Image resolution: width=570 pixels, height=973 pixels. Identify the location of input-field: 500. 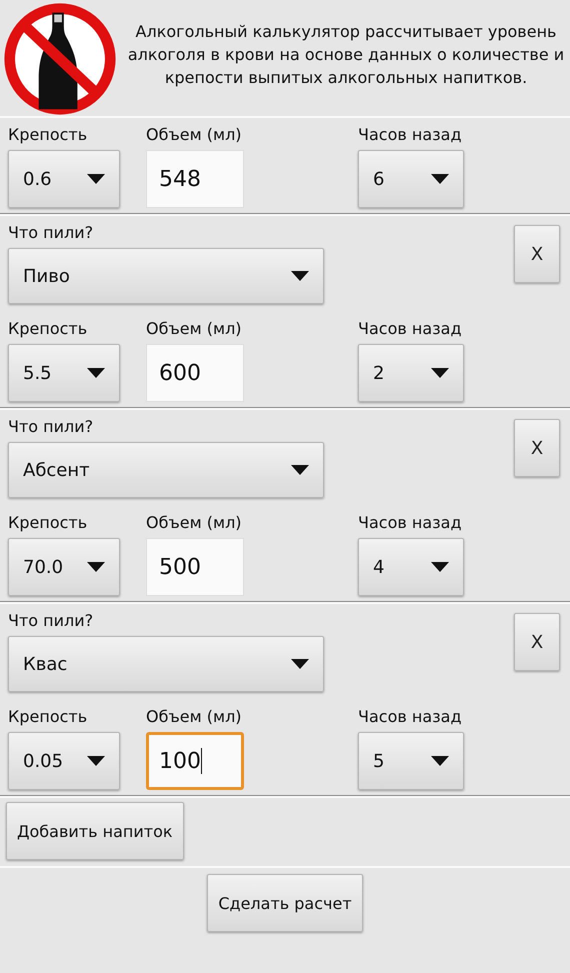
(195, 567).